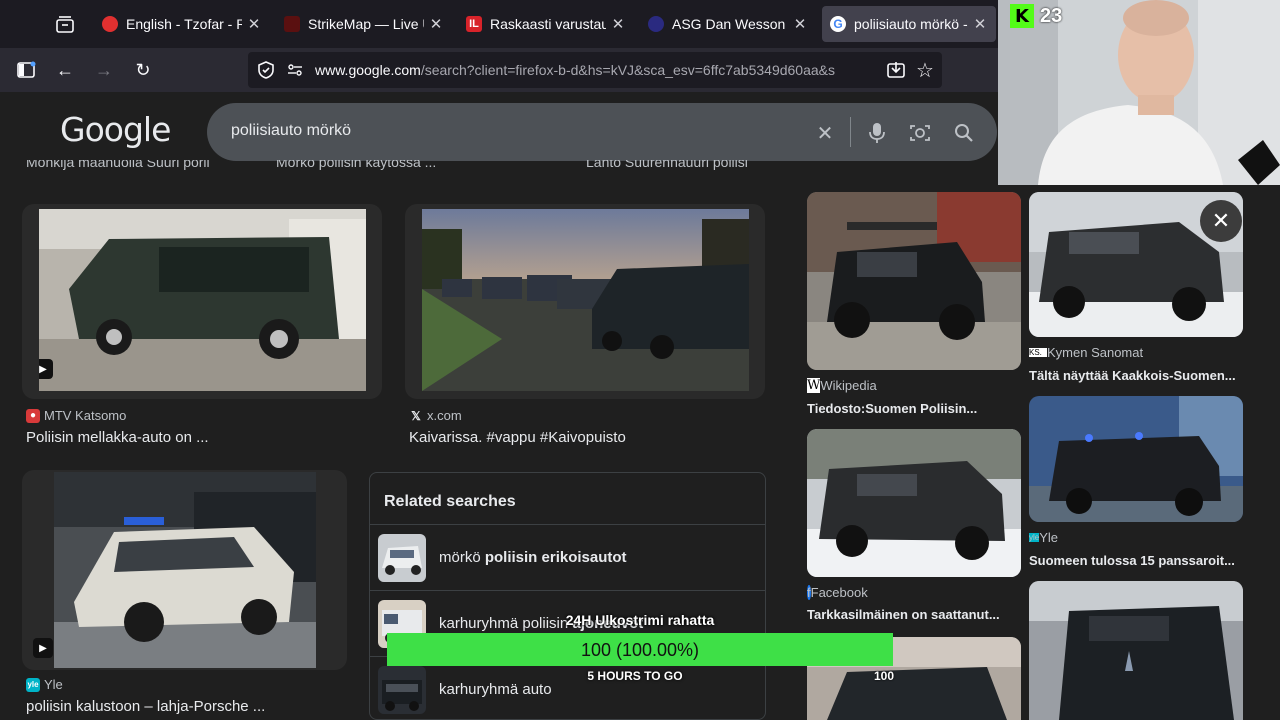 Image resolution: width=1280 pixels, height=720 pixels. Describe the element at coordinates (65, 70) in the screenshot. I see `back-button: ←` at that location.